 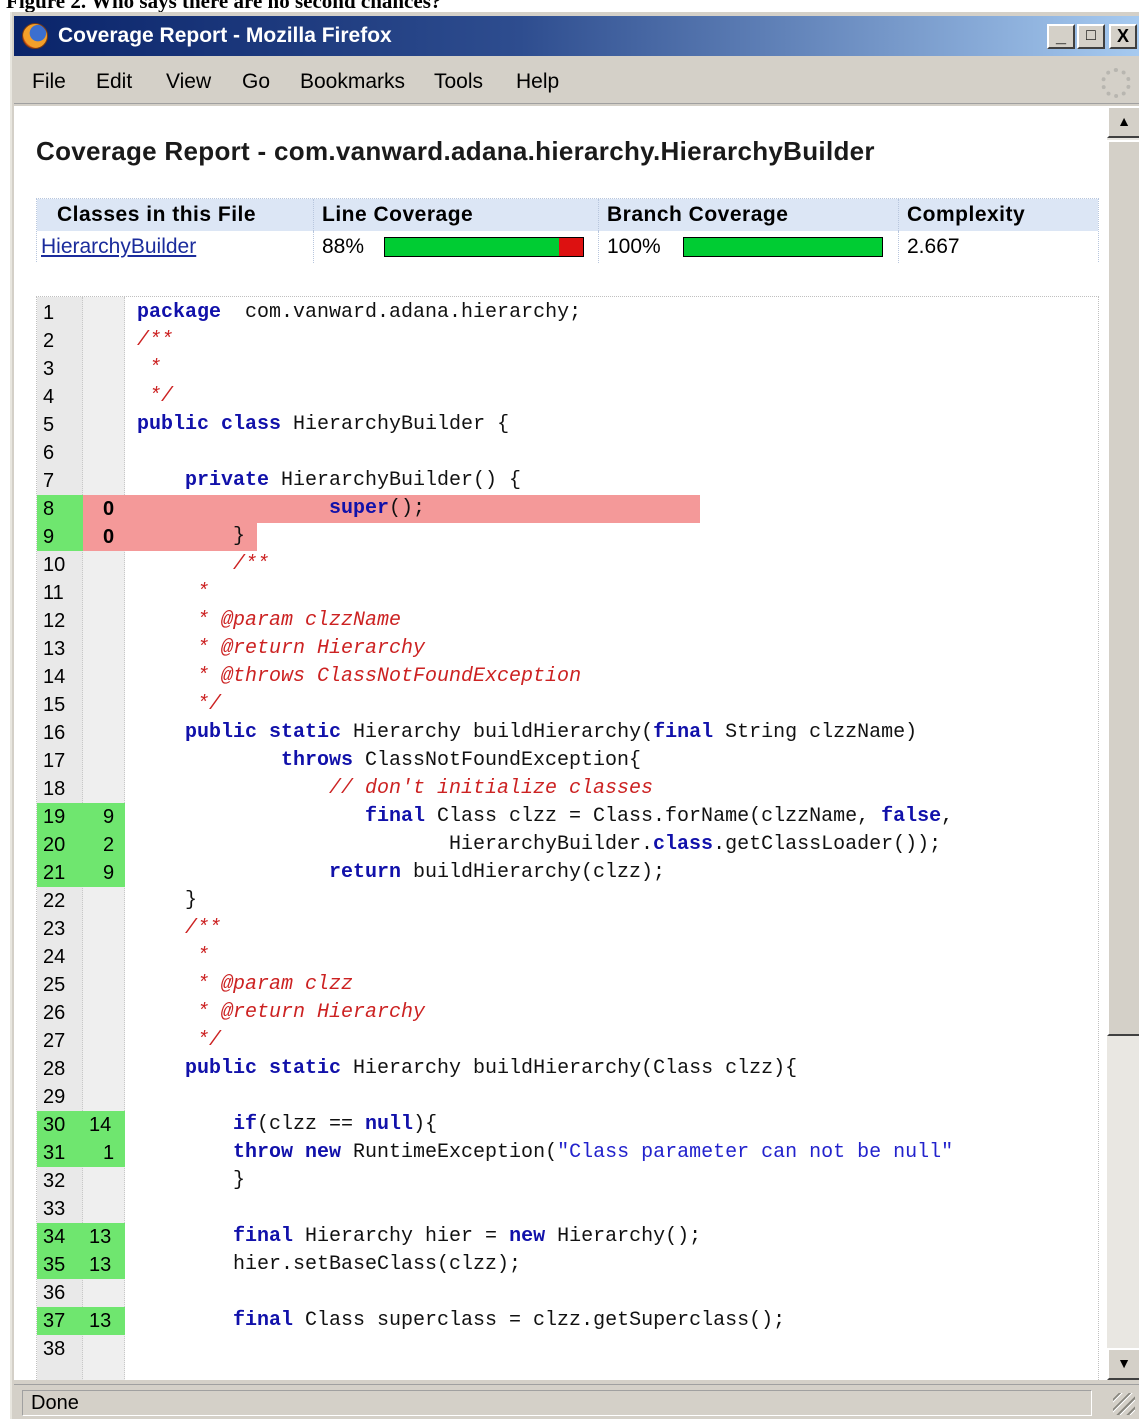 What do you see at coordinates (1123, 588) in the screenshot?
I see `scrollbar-thumb` at bounding box center [1123, 588].